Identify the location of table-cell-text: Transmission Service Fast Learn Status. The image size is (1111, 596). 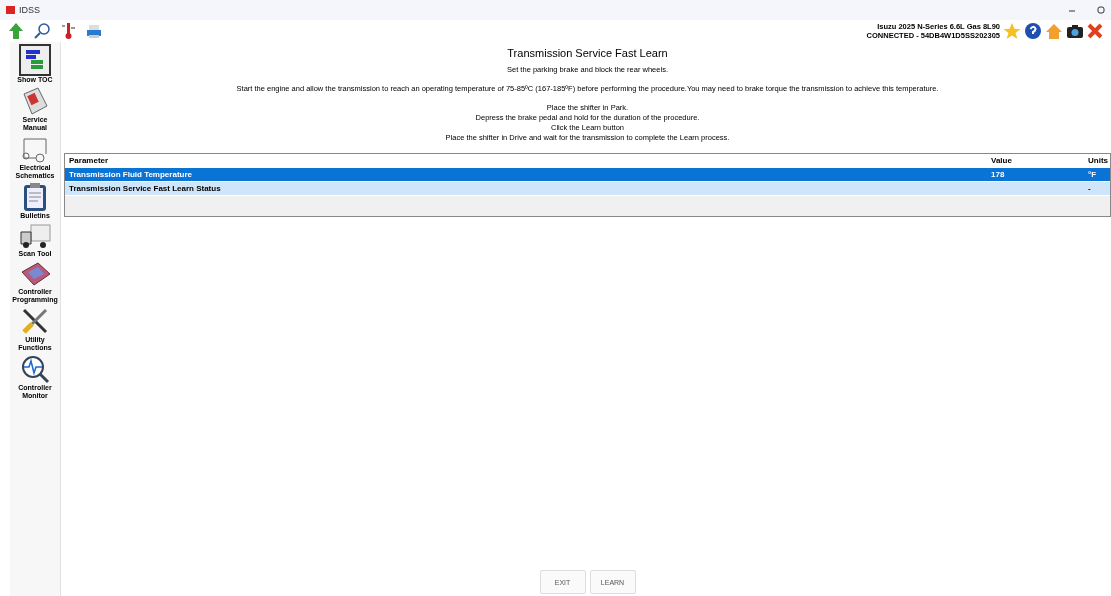
(145, 188).